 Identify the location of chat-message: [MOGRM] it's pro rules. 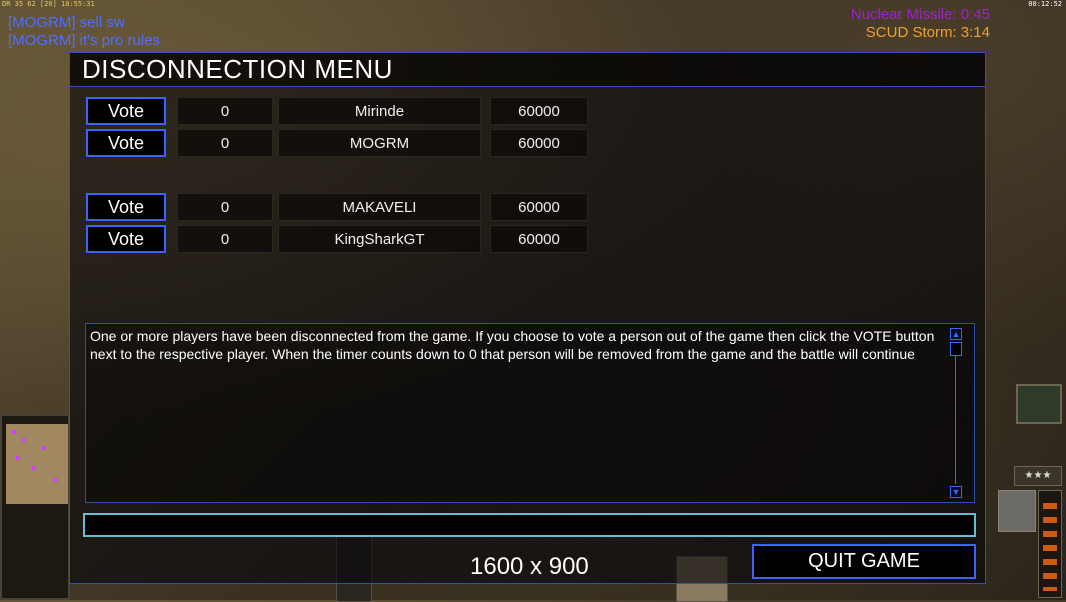
(84, 40).